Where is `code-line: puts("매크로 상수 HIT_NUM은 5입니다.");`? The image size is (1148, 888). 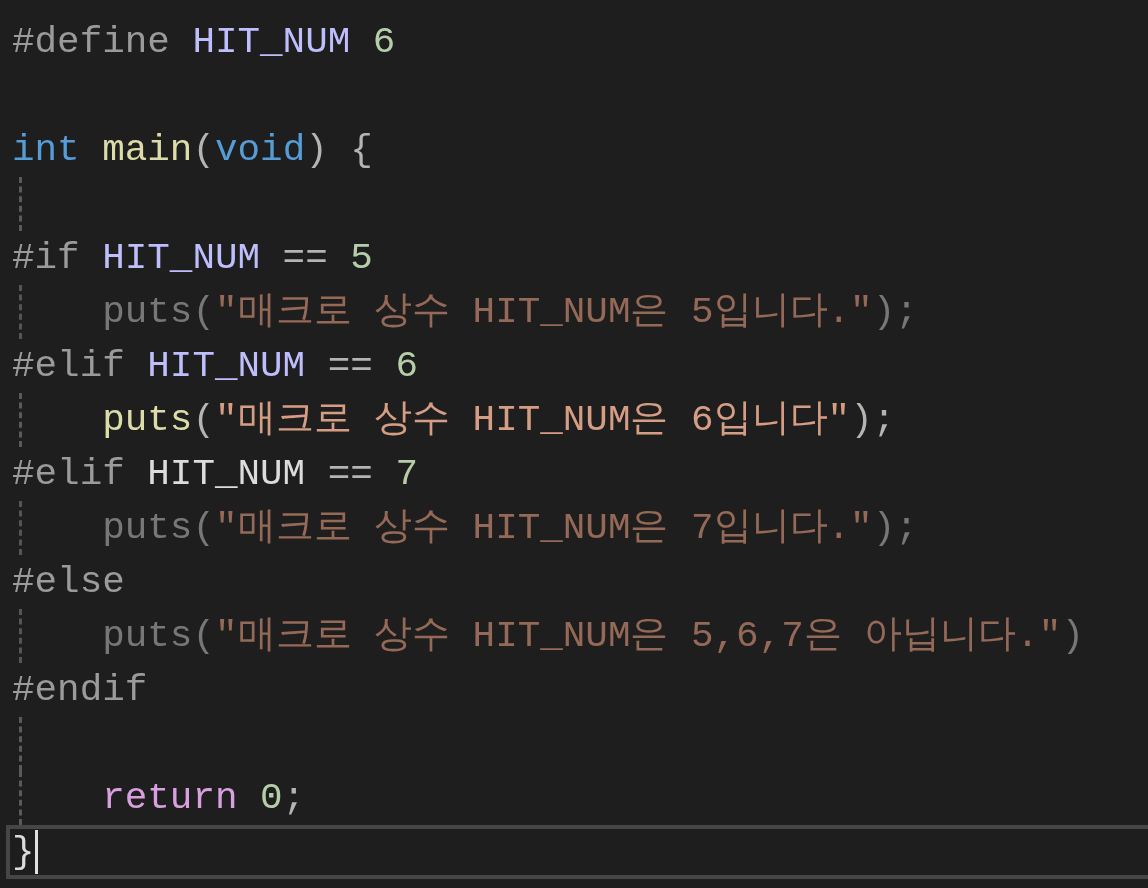
code-line: puts("매크로 상수 HIT_NUM은 5입니다."); is located at coordinates (510, 312).